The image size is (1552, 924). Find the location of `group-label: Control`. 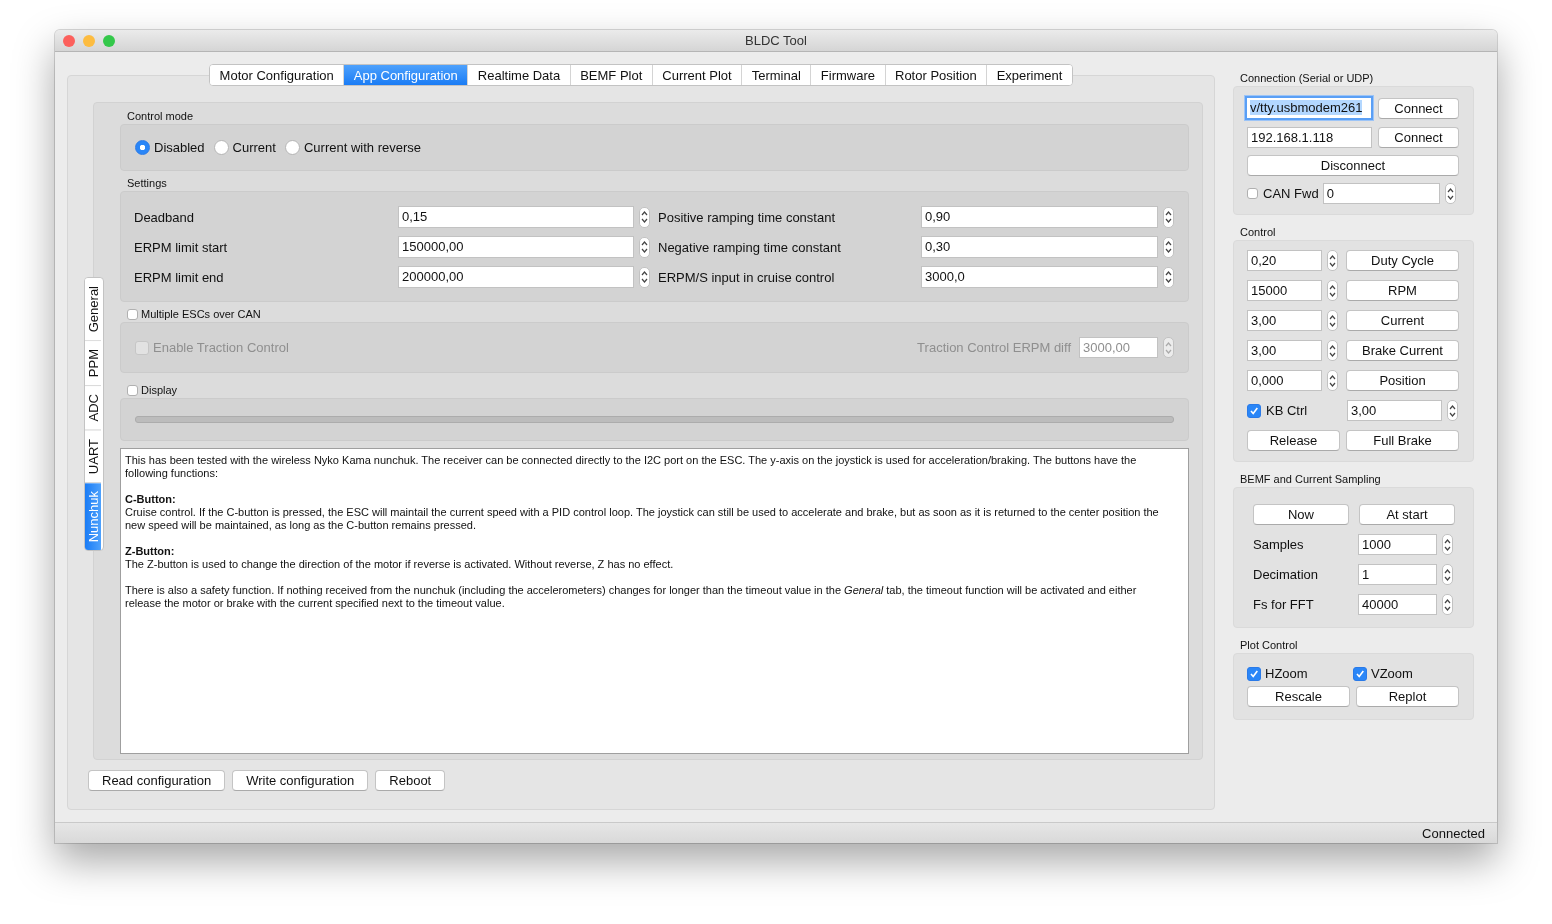

group-label: Control is located at coordinates (1257, 232).